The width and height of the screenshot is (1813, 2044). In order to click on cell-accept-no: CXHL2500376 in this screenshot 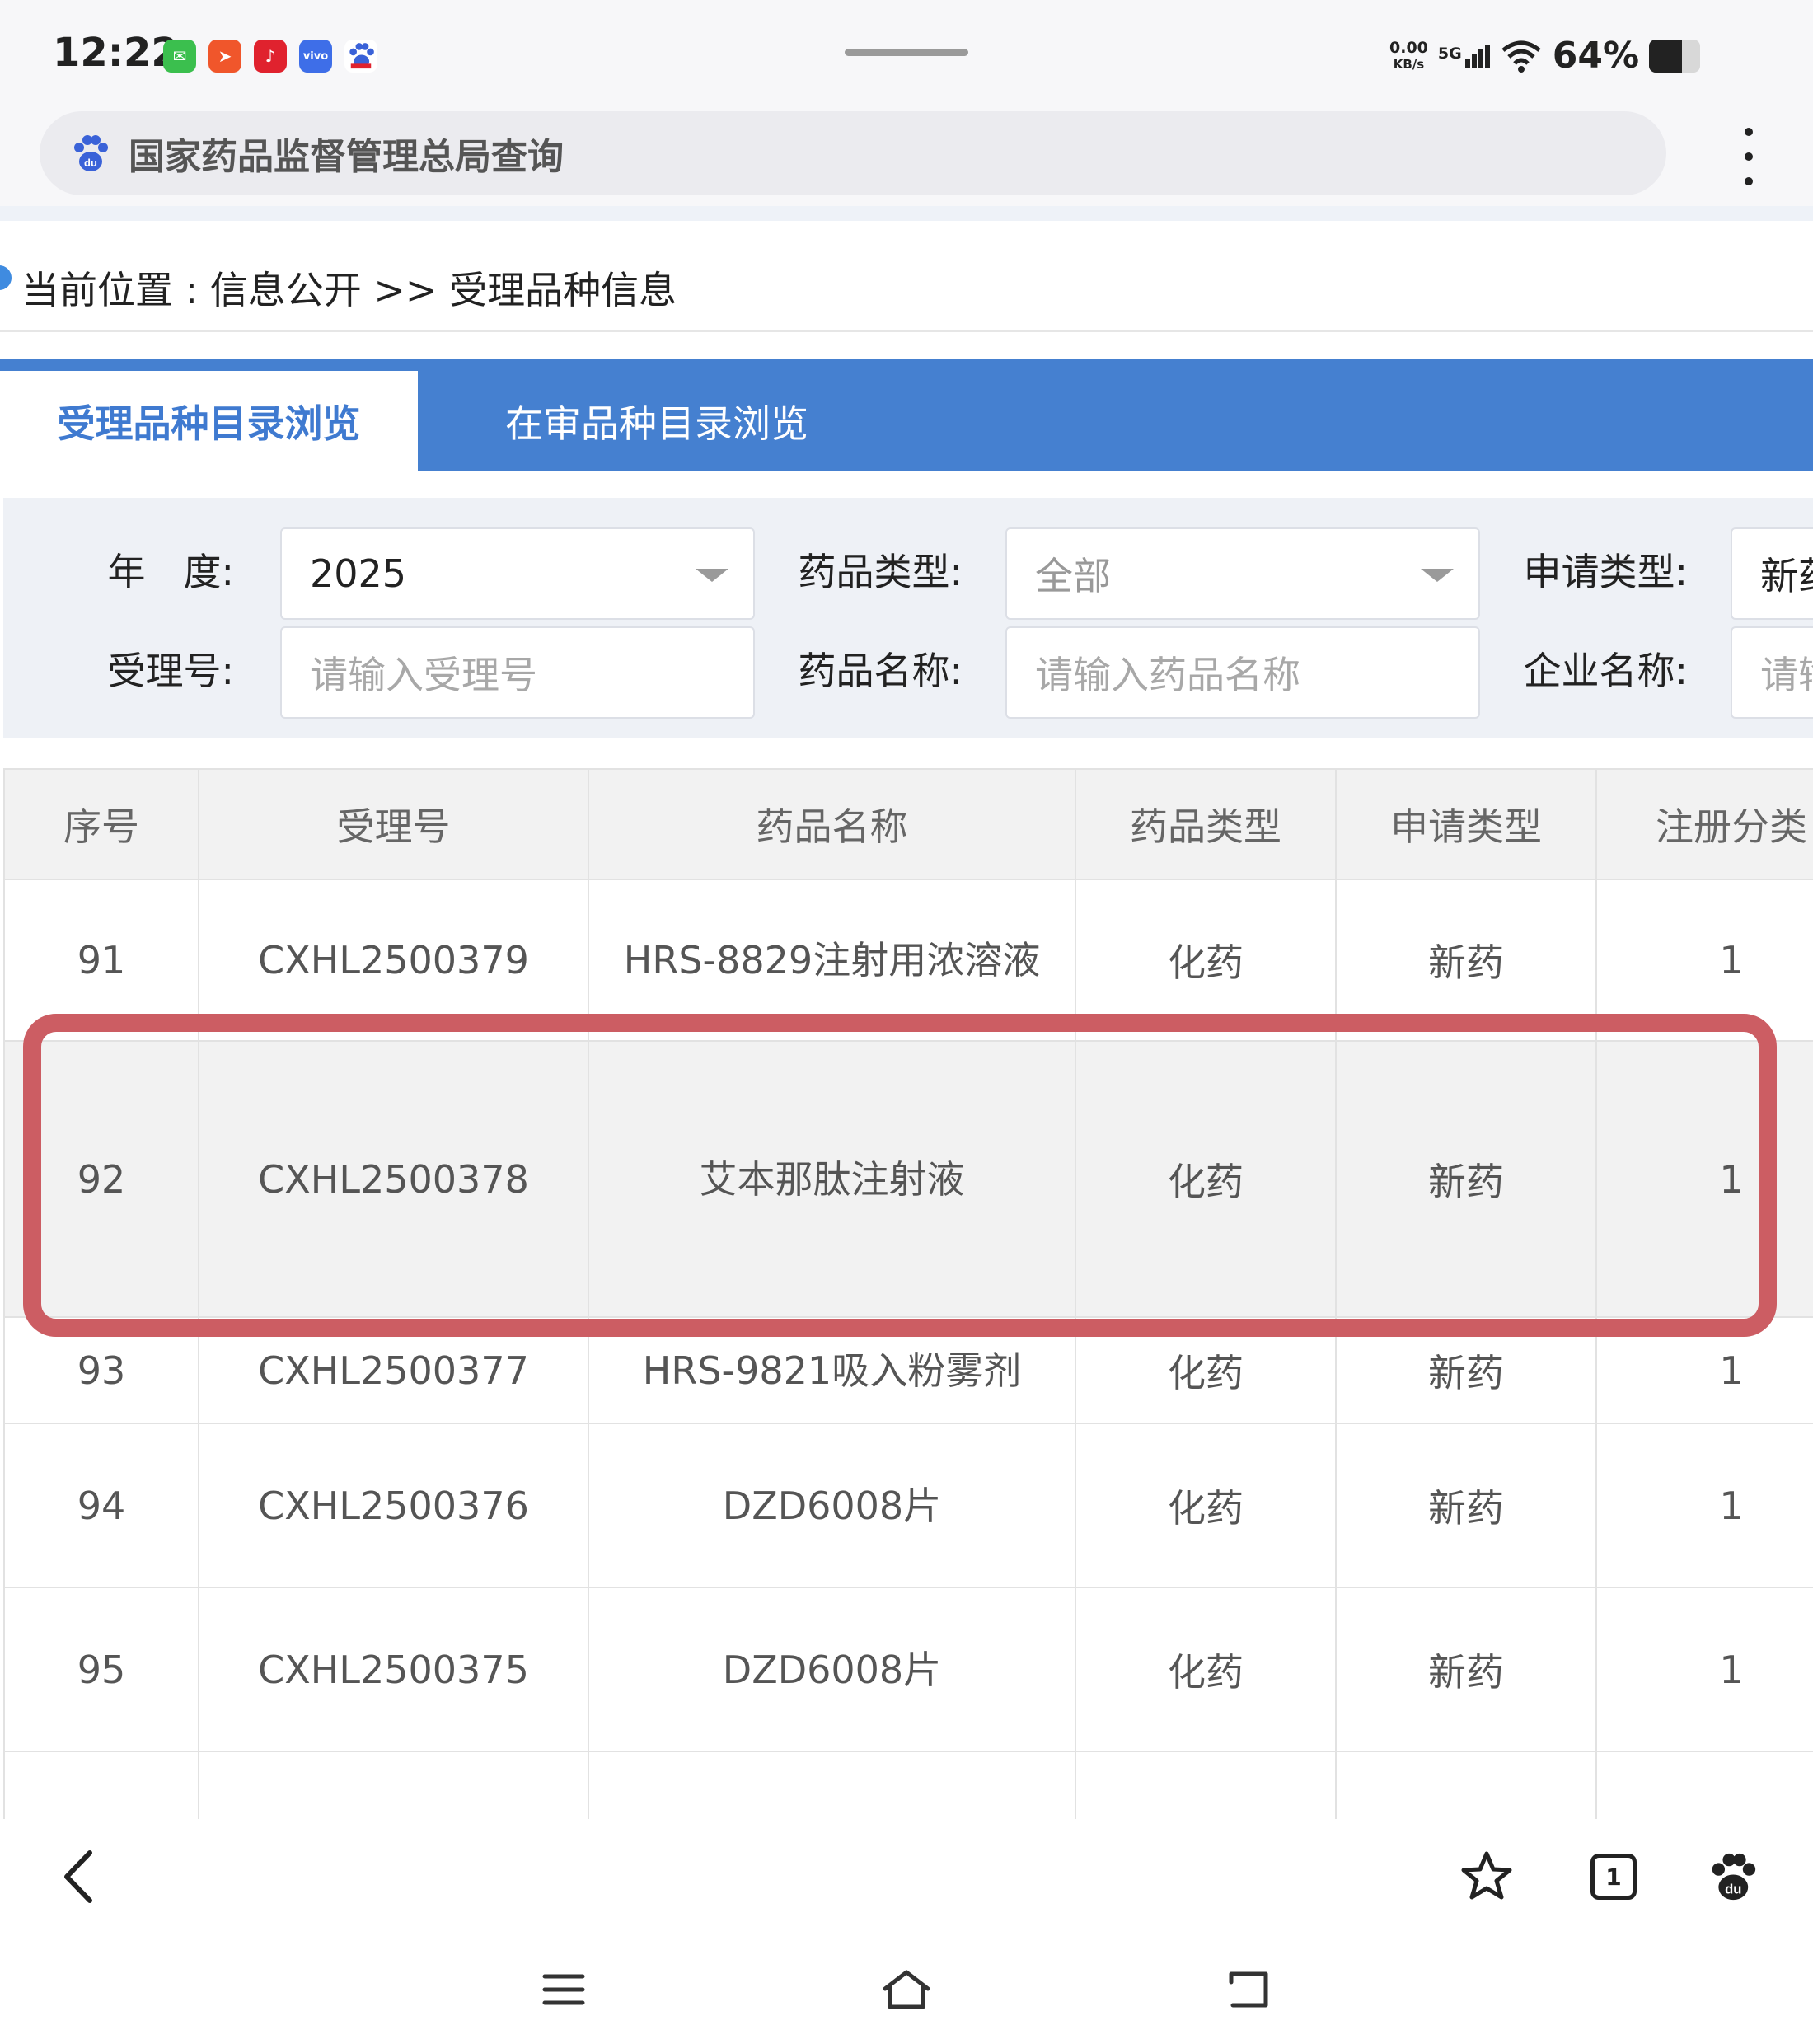, I will do `click(394, 1505)`.